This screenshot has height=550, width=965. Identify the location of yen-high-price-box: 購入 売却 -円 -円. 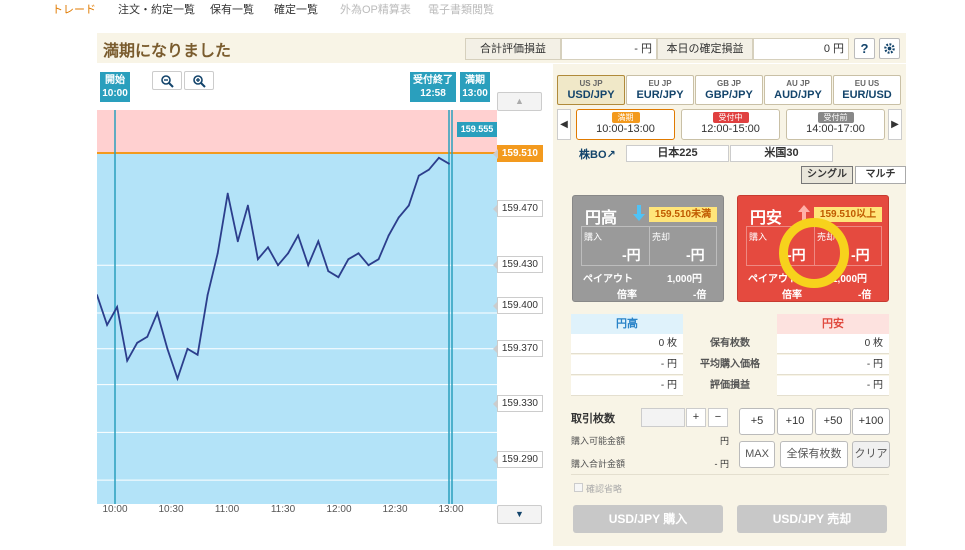
(649, 246).